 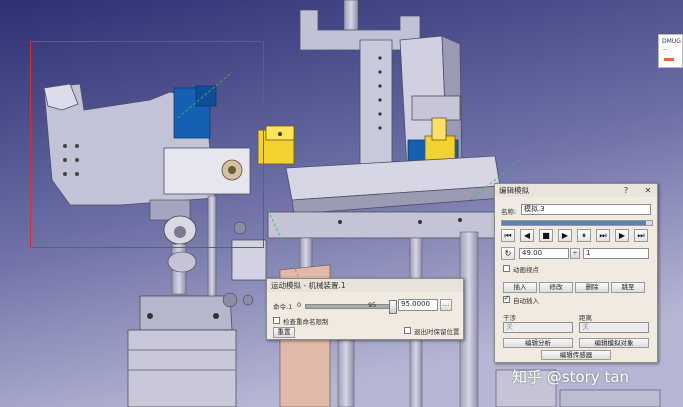 What do you see at coordinates (546, 235) in the screenshot?
I see `stop-button: ■` at bounding box center [546, 235].